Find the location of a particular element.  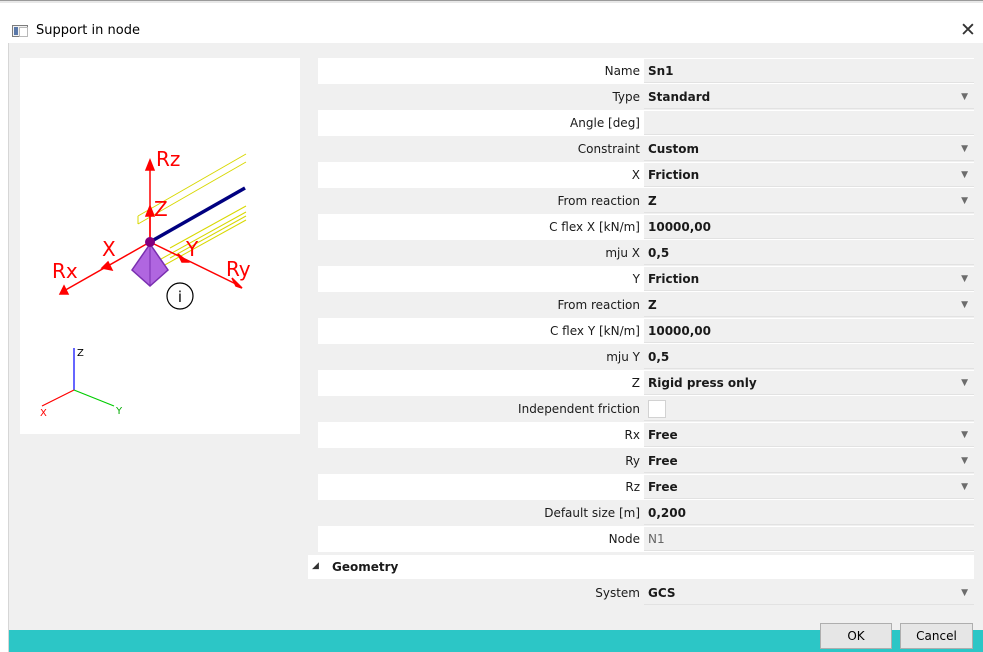

property-label: mju X is located at coordinates (622, 253).